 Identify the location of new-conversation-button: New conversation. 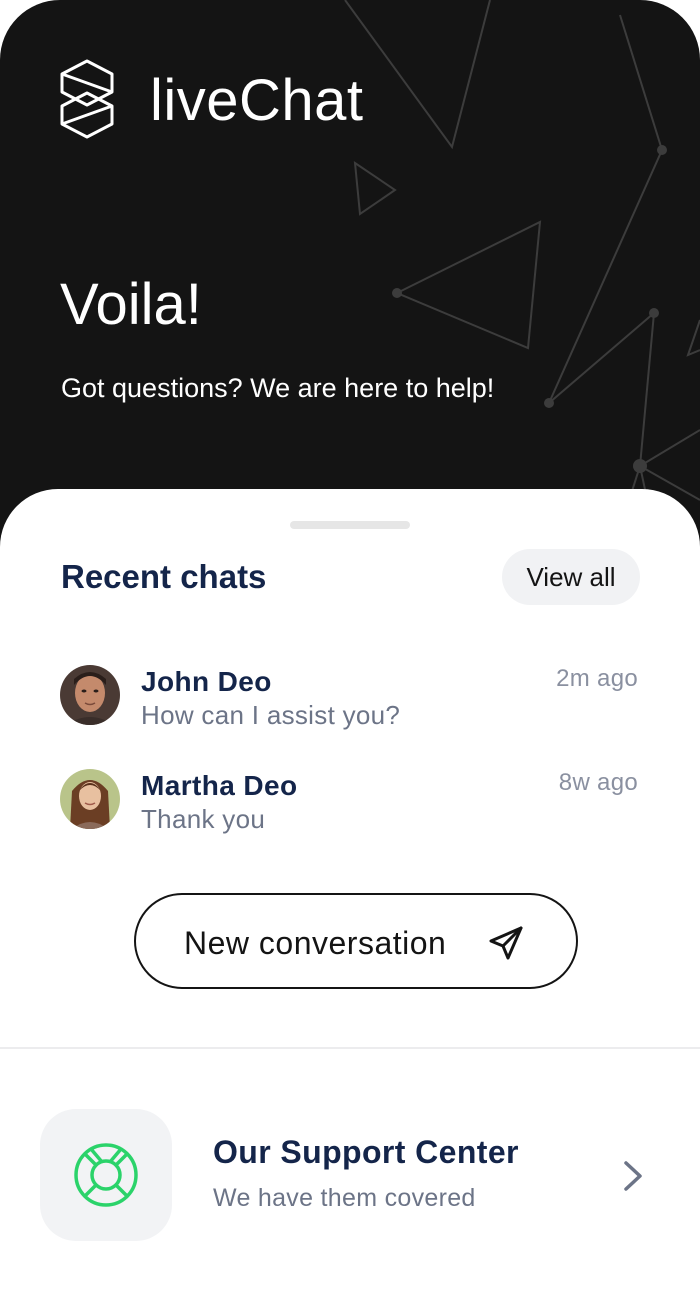
(356, 941).